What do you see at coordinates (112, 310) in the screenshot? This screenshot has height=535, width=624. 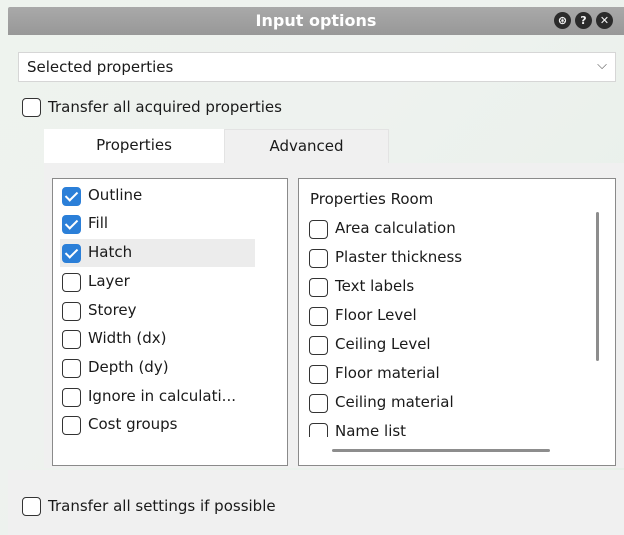 I see `list-item: Storey` at bounding box center [112, 310].